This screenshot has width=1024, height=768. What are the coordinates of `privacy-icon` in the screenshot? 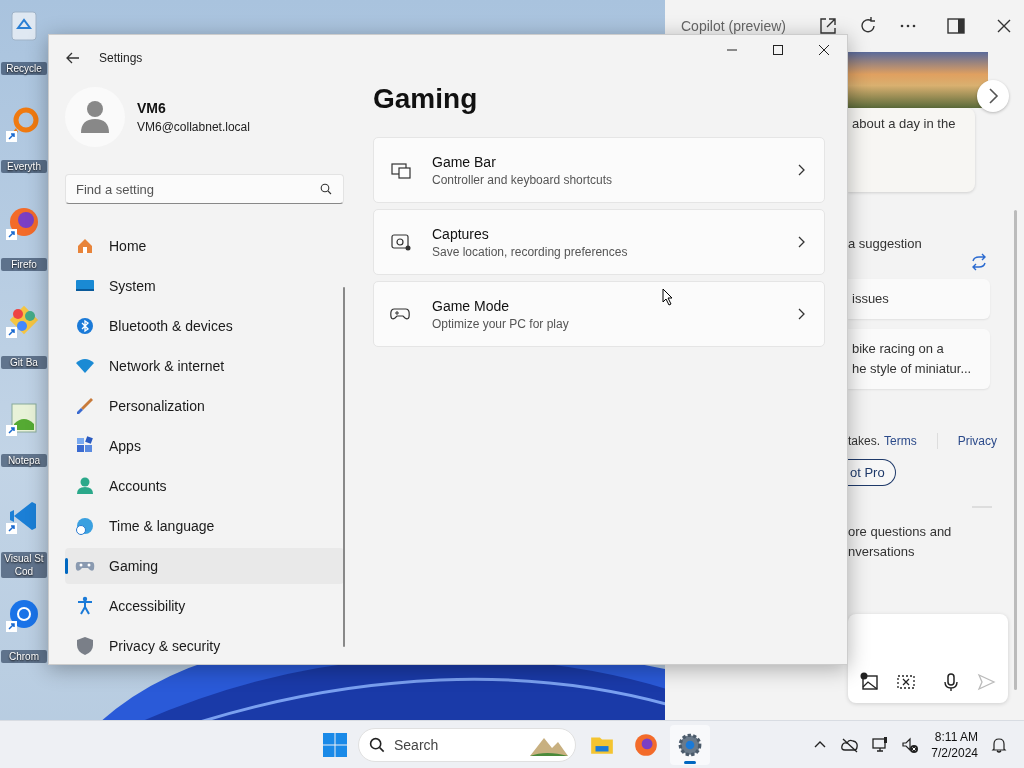 It's located at (85, 646).